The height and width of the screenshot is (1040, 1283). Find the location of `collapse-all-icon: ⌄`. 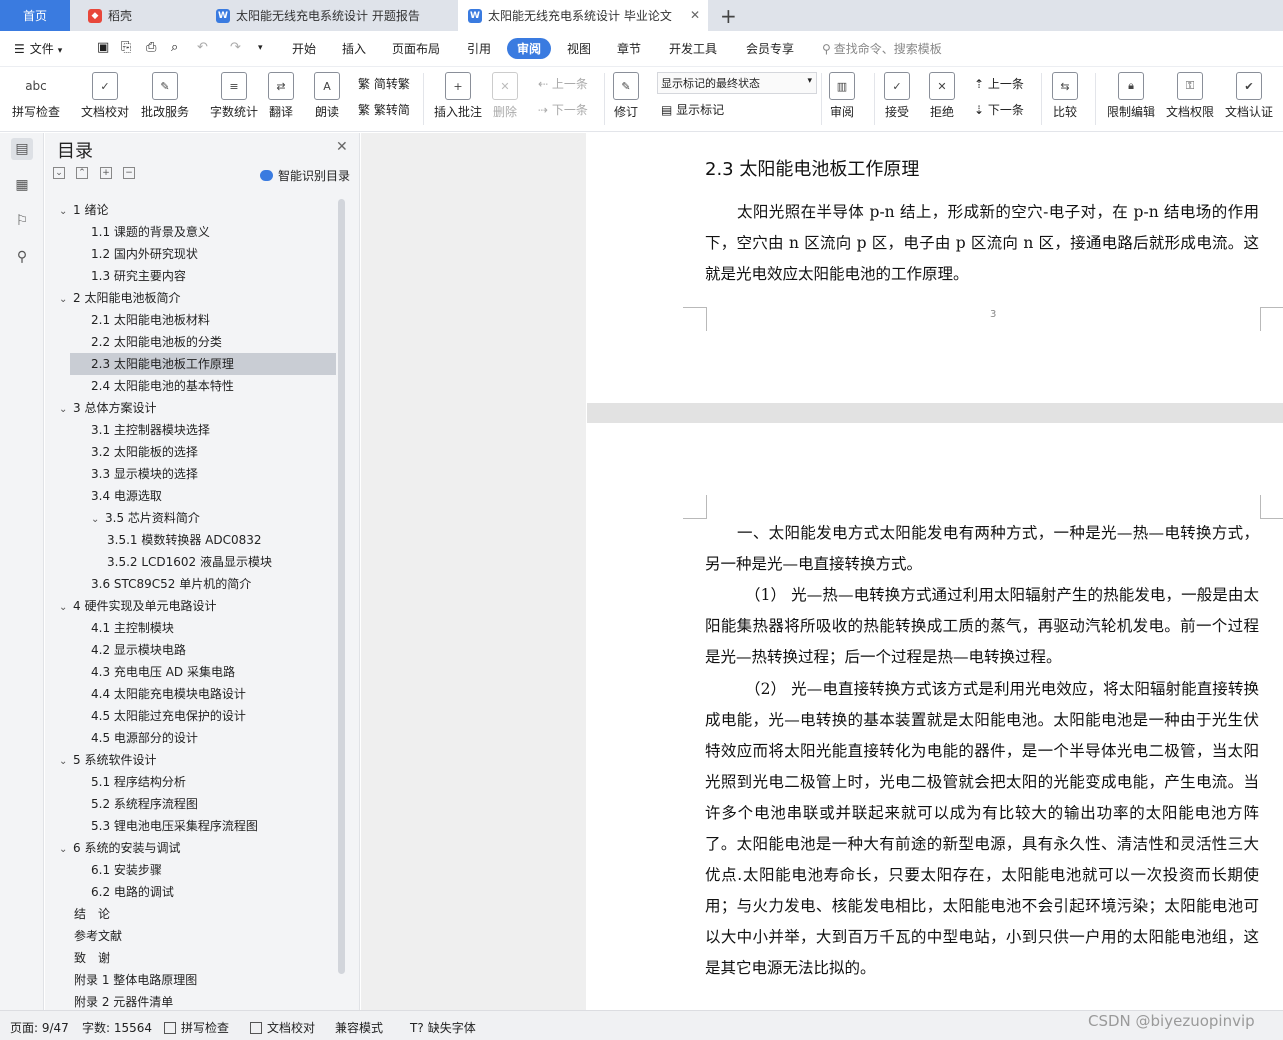

collapse-all-icon: ⌄ is located at coordinates (59, 173).